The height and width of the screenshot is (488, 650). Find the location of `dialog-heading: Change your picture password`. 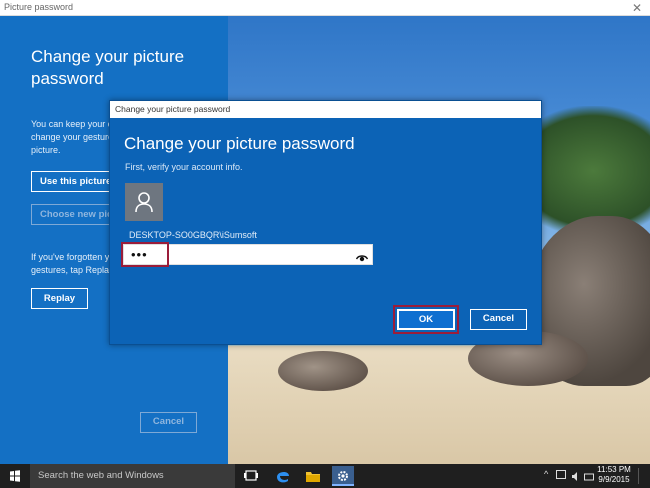

dialog-heading: Change your picture password is located at coordinates (239, 143).